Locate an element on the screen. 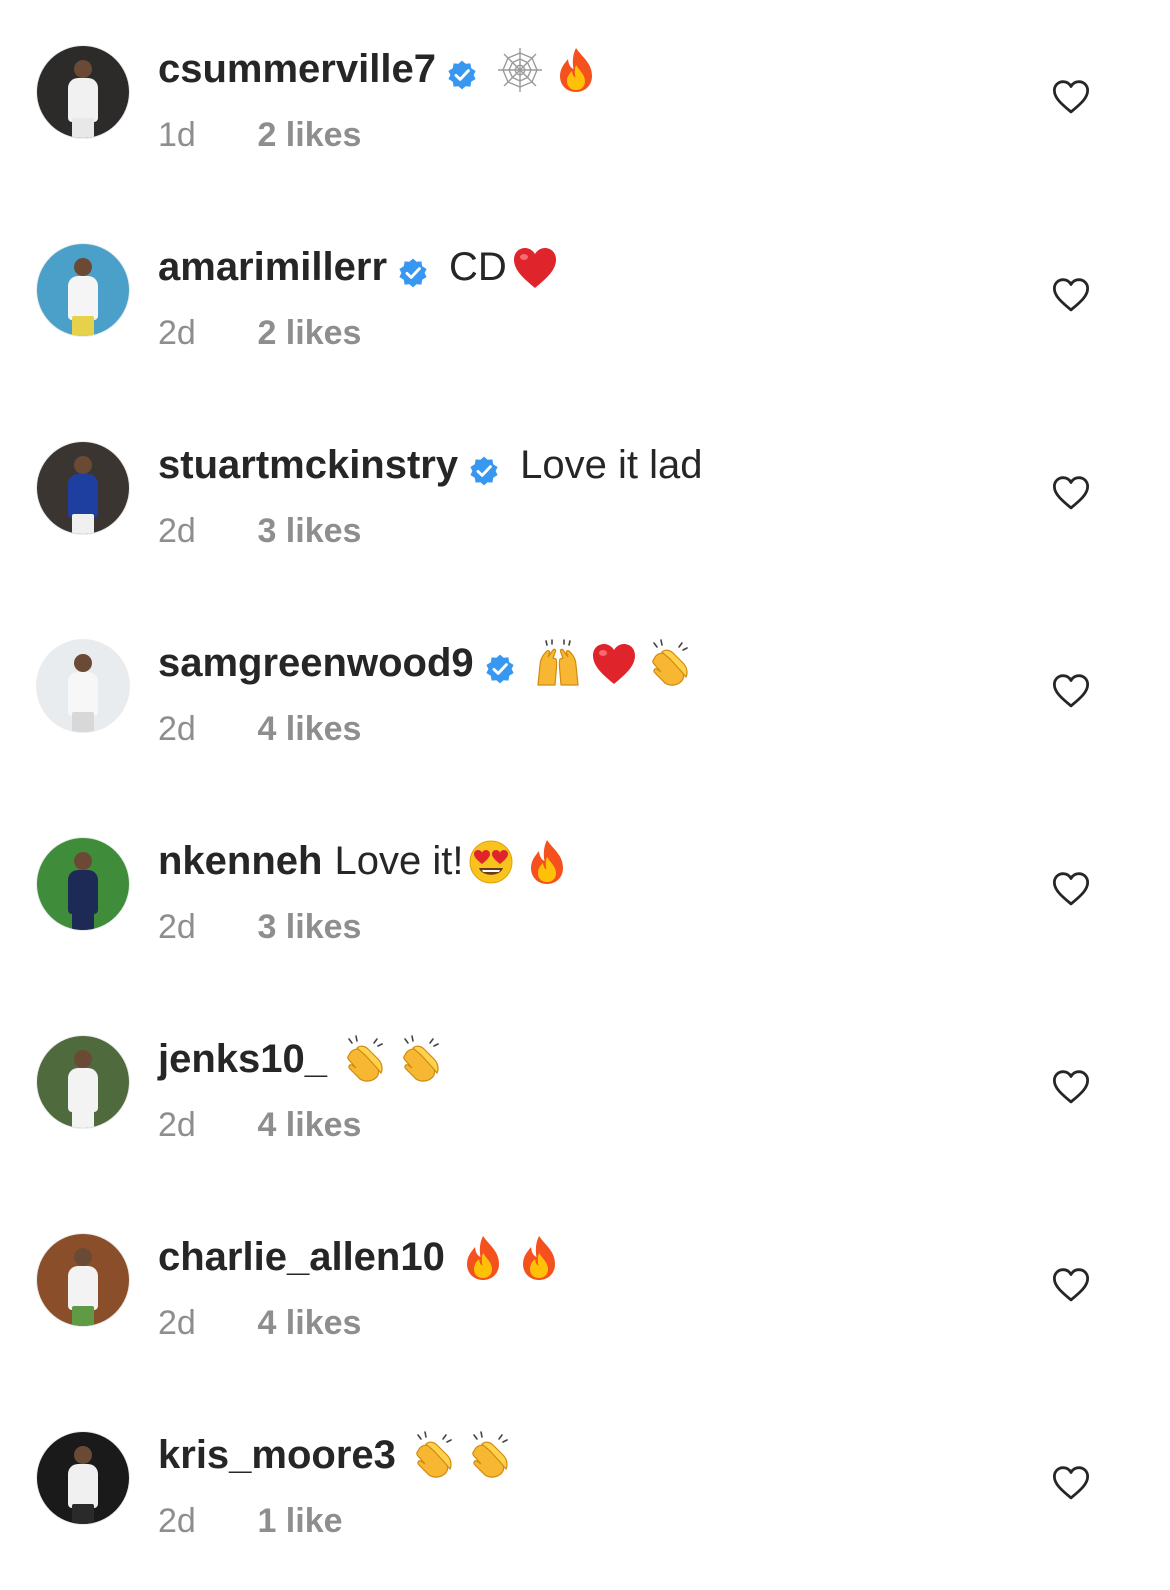 The image size is (1170, 1590). comment-line: amarimillerr CD is located at coordinates (358, 267).